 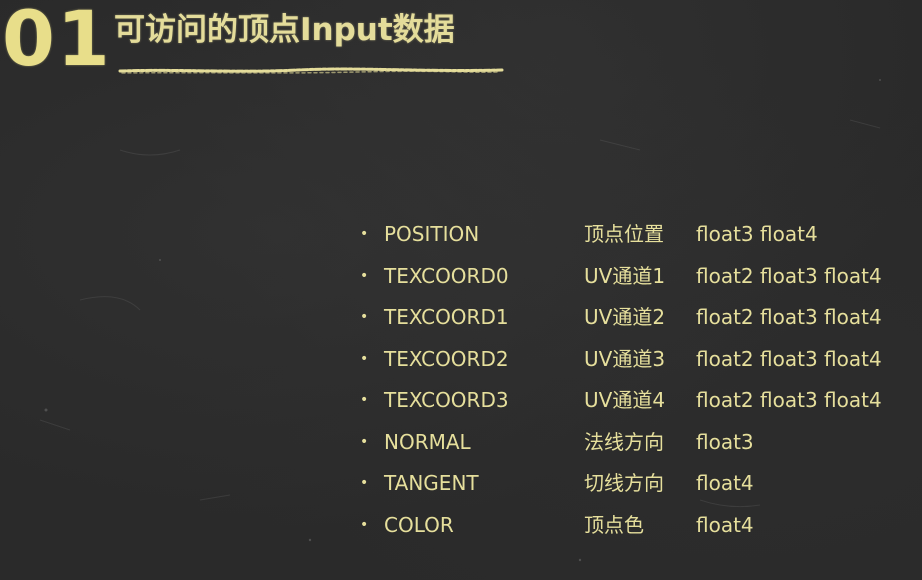 I want to click on list-item: • NORMAL 法线方向 float3, so click(x=635, y=443).